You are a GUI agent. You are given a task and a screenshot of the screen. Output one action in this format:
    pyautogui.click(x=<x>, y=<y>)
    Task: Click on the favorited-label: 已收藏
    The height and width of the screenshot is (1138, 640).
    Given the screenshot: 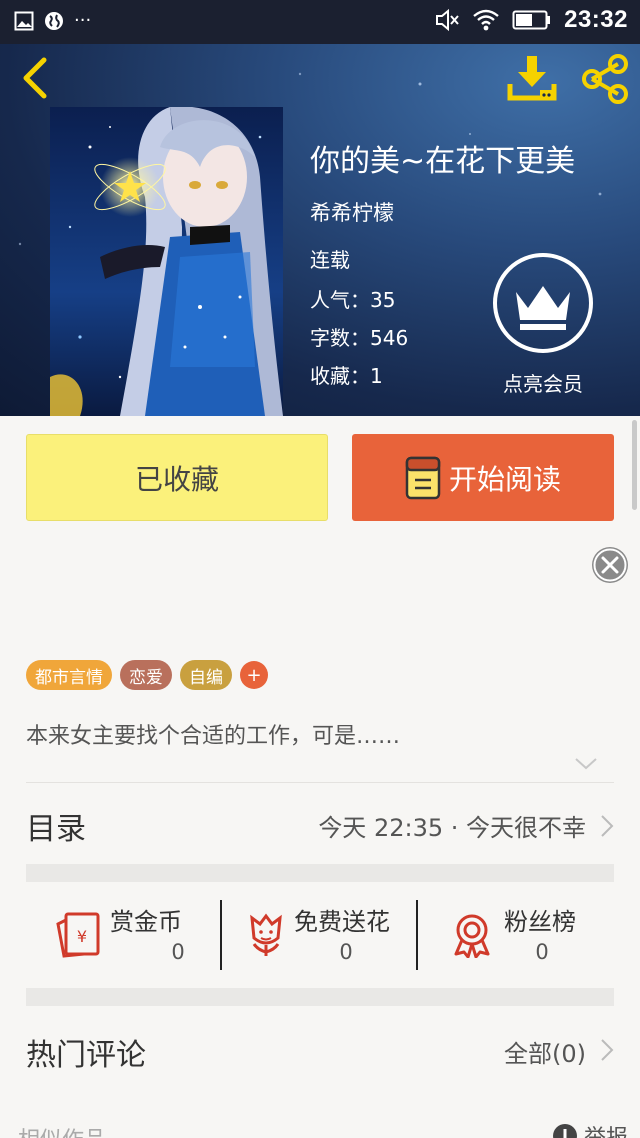 What is the action you would take?
    pyautogui.click(x=176, y=479)
    